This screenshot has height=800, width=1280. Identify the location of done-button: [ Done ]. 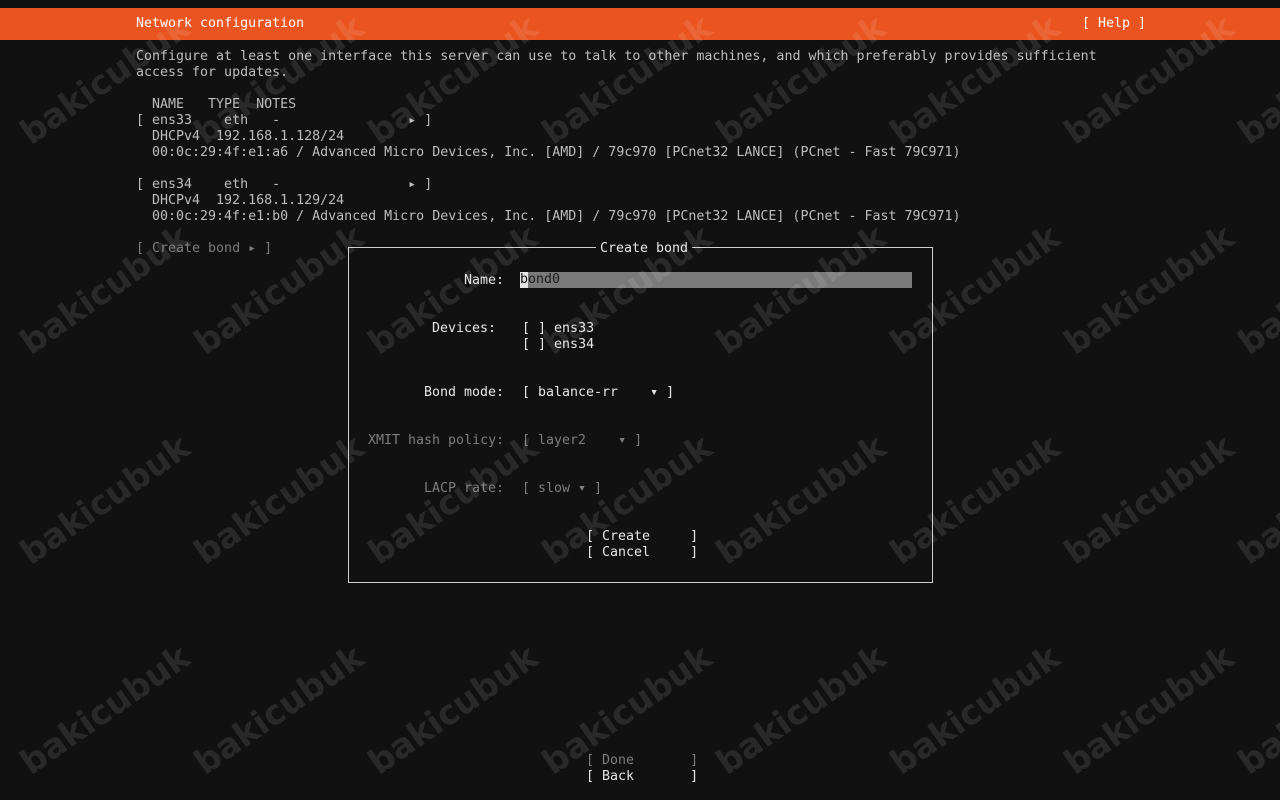
(642, 761).